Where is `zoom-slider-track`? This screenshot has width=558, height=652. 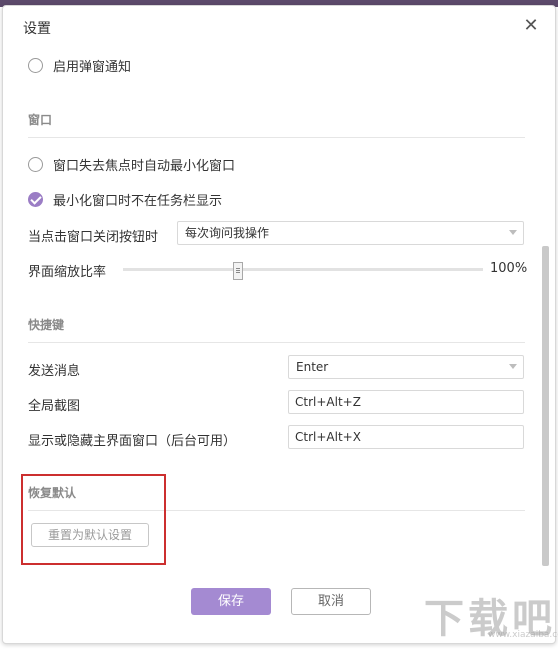 zoom-slider-track is located at coordinates (303, 269).